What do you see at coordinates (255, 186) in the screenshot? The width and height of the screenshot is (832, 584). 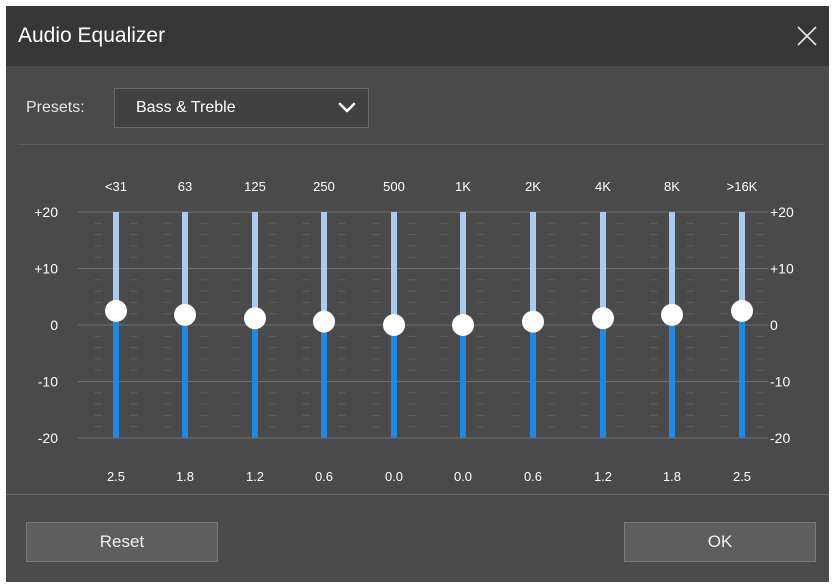 I see `band-frequency-label: 125` at bounding box center [255, 186].